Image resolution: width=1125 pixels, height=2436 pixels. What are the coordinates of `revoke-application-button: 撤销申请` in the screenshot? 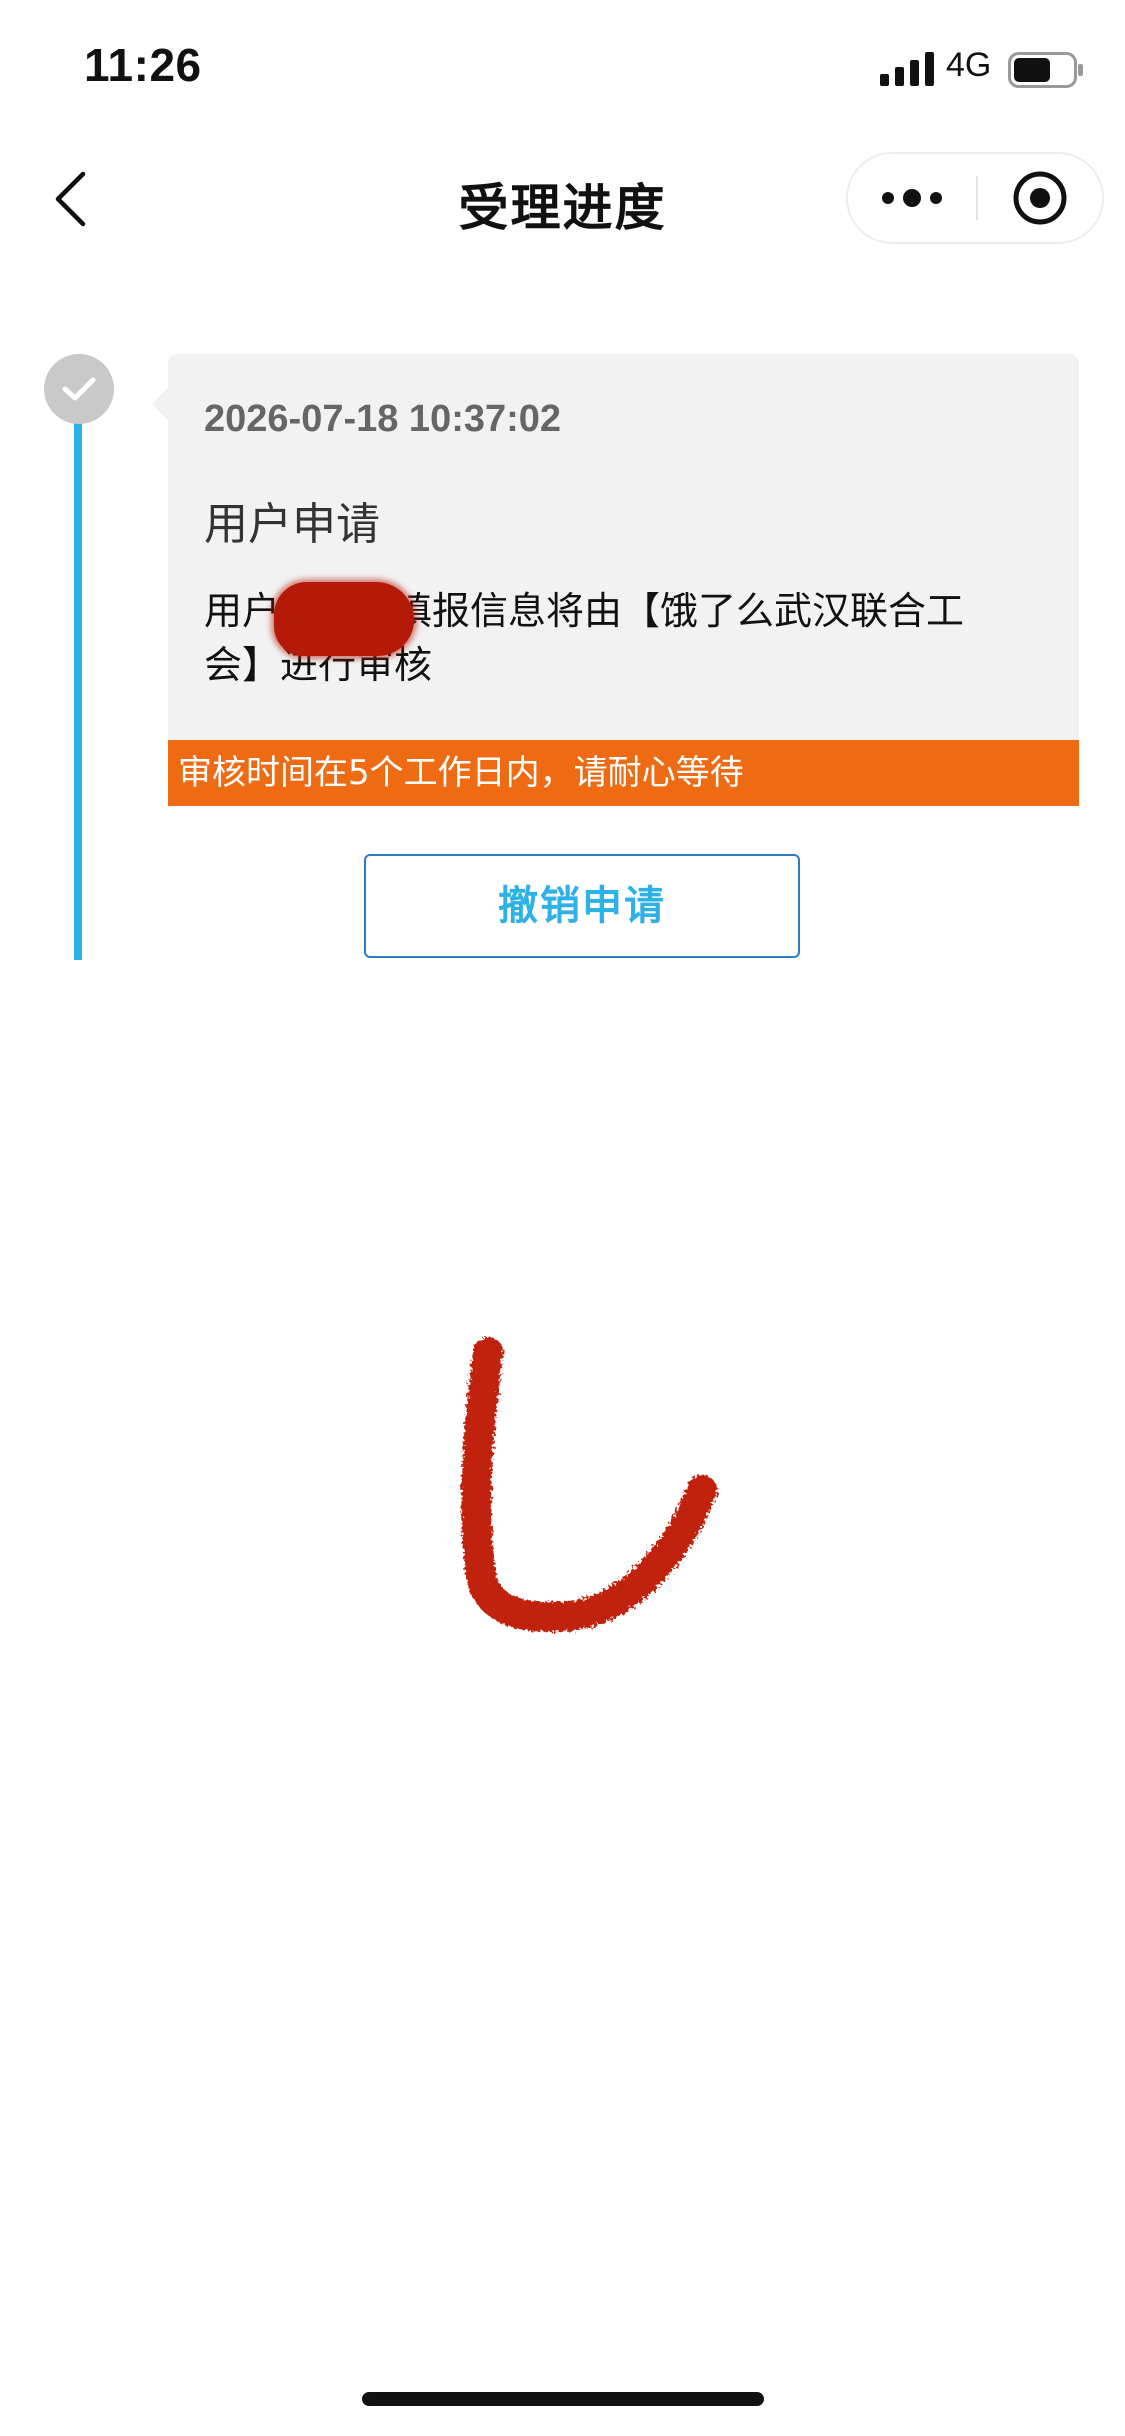 It's located at (582, 906).